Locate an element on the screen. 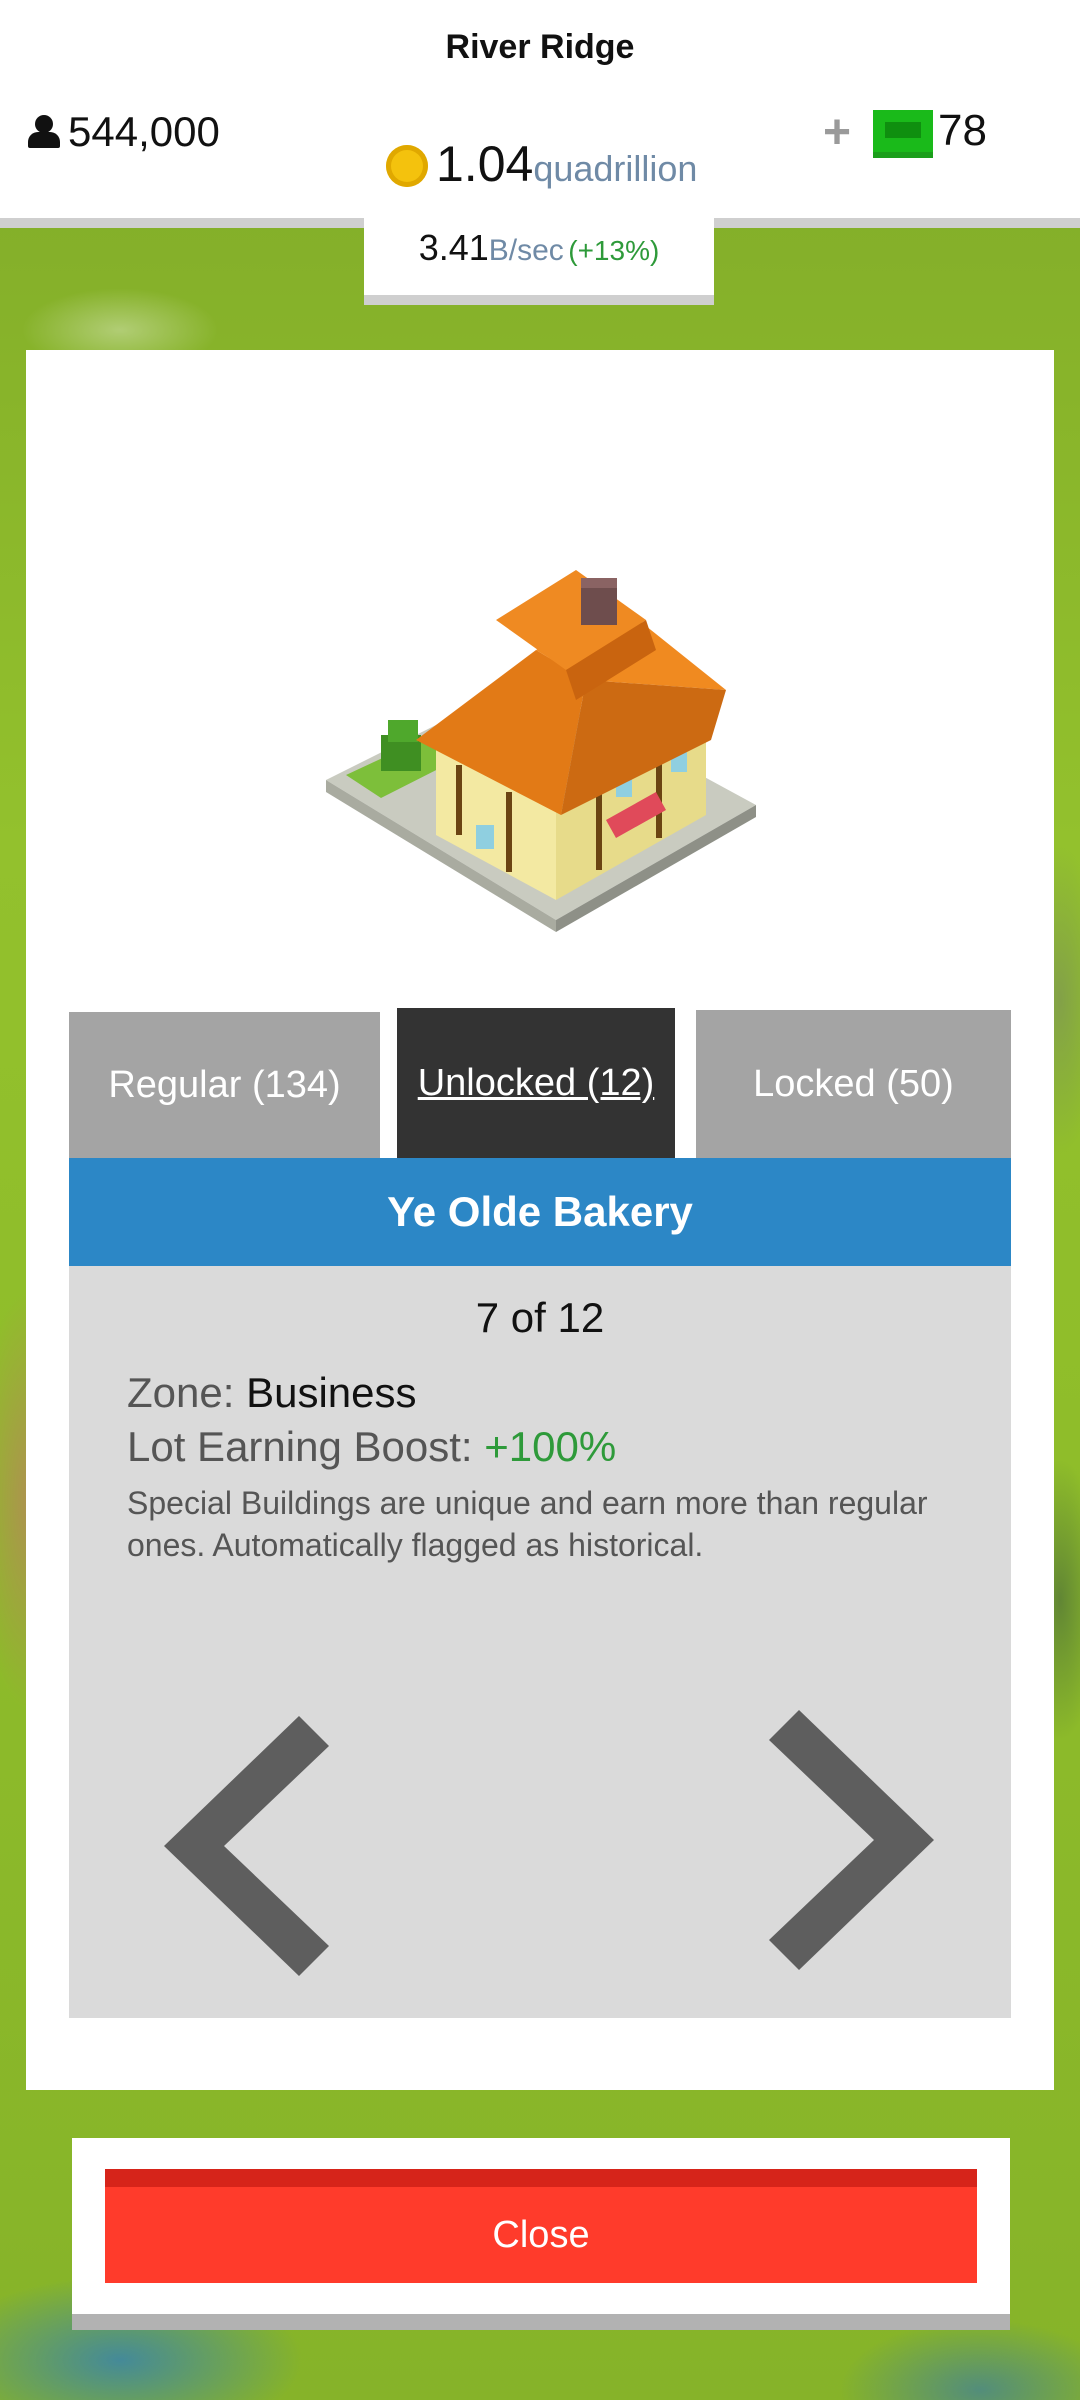 This screenshot has width=1080, height=2400. cash-bill-icon is located at coordinates (903, 134).